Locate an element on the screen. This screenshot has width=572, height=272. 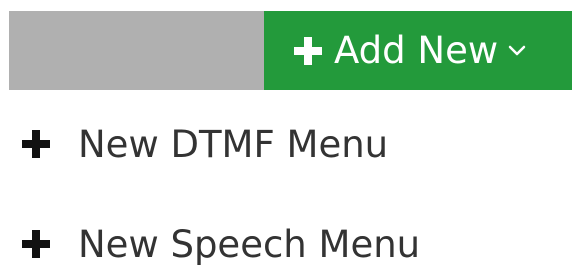
add-new-label: Add New is located at coordinates (416, 50).